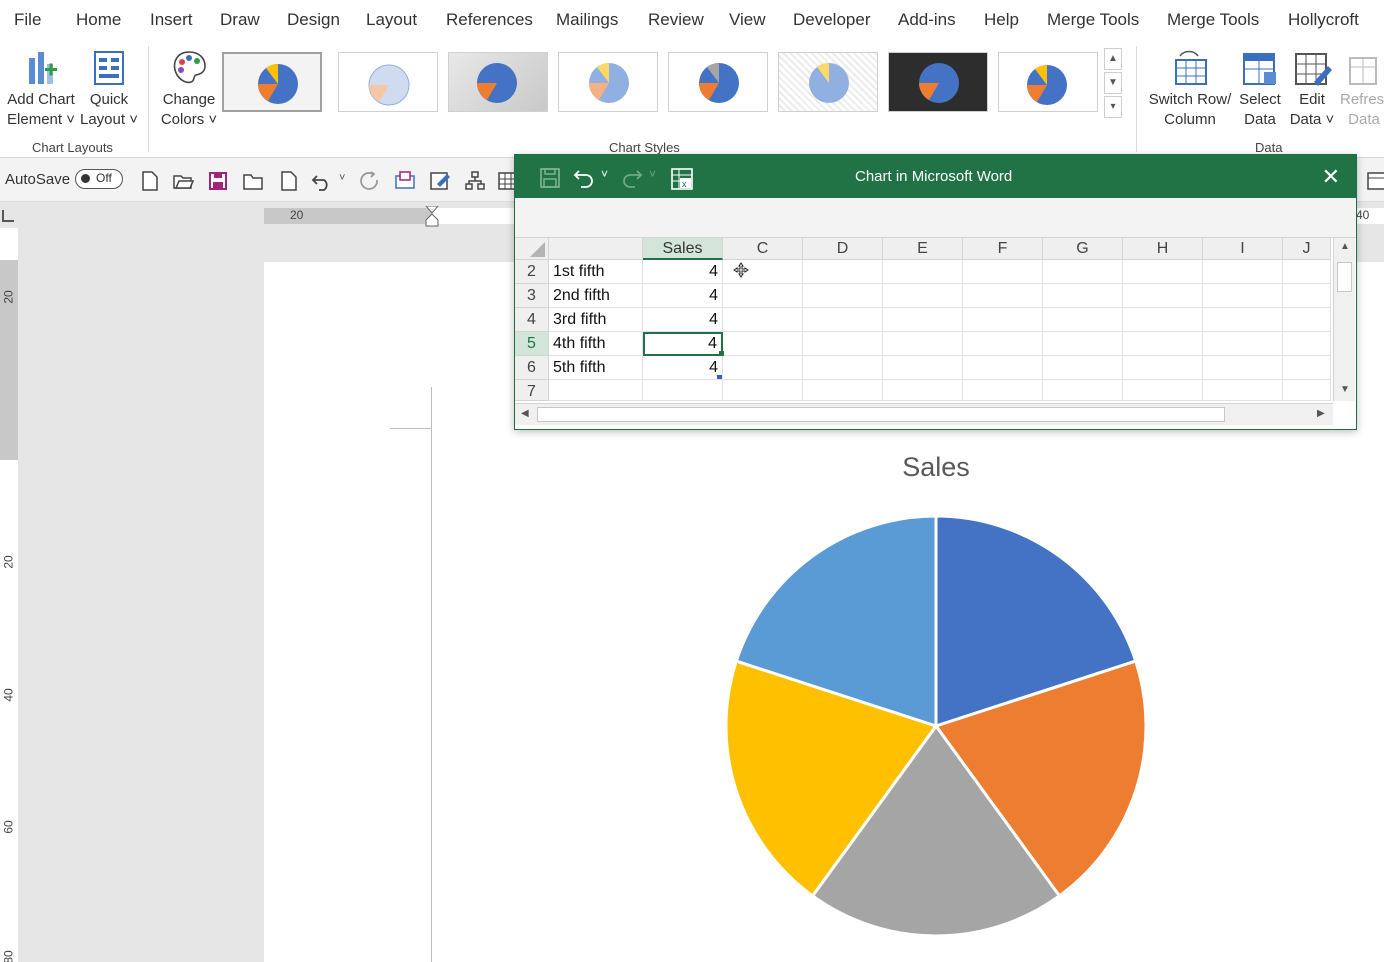  What do you see at coordinates (525, 413) in the screenshot?
I see `scroll-left-icon: ◀` at bounding box center [525, 413].